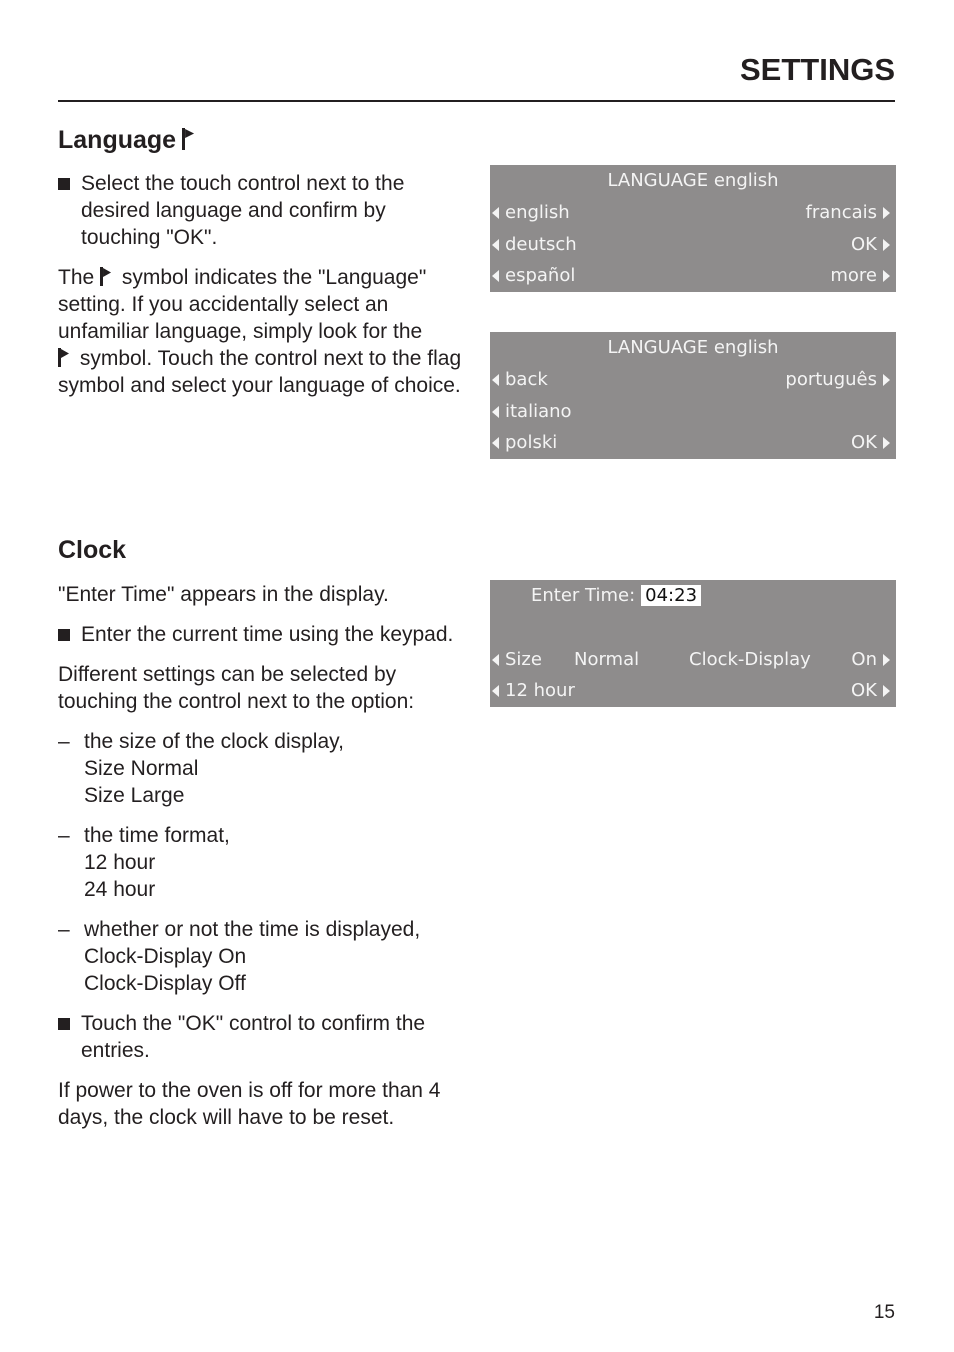 The height and width of the screenshot is (1352, 954). Describe the element at coordinates (476, 101) in the screenshot. I see `header-divider` at that location.